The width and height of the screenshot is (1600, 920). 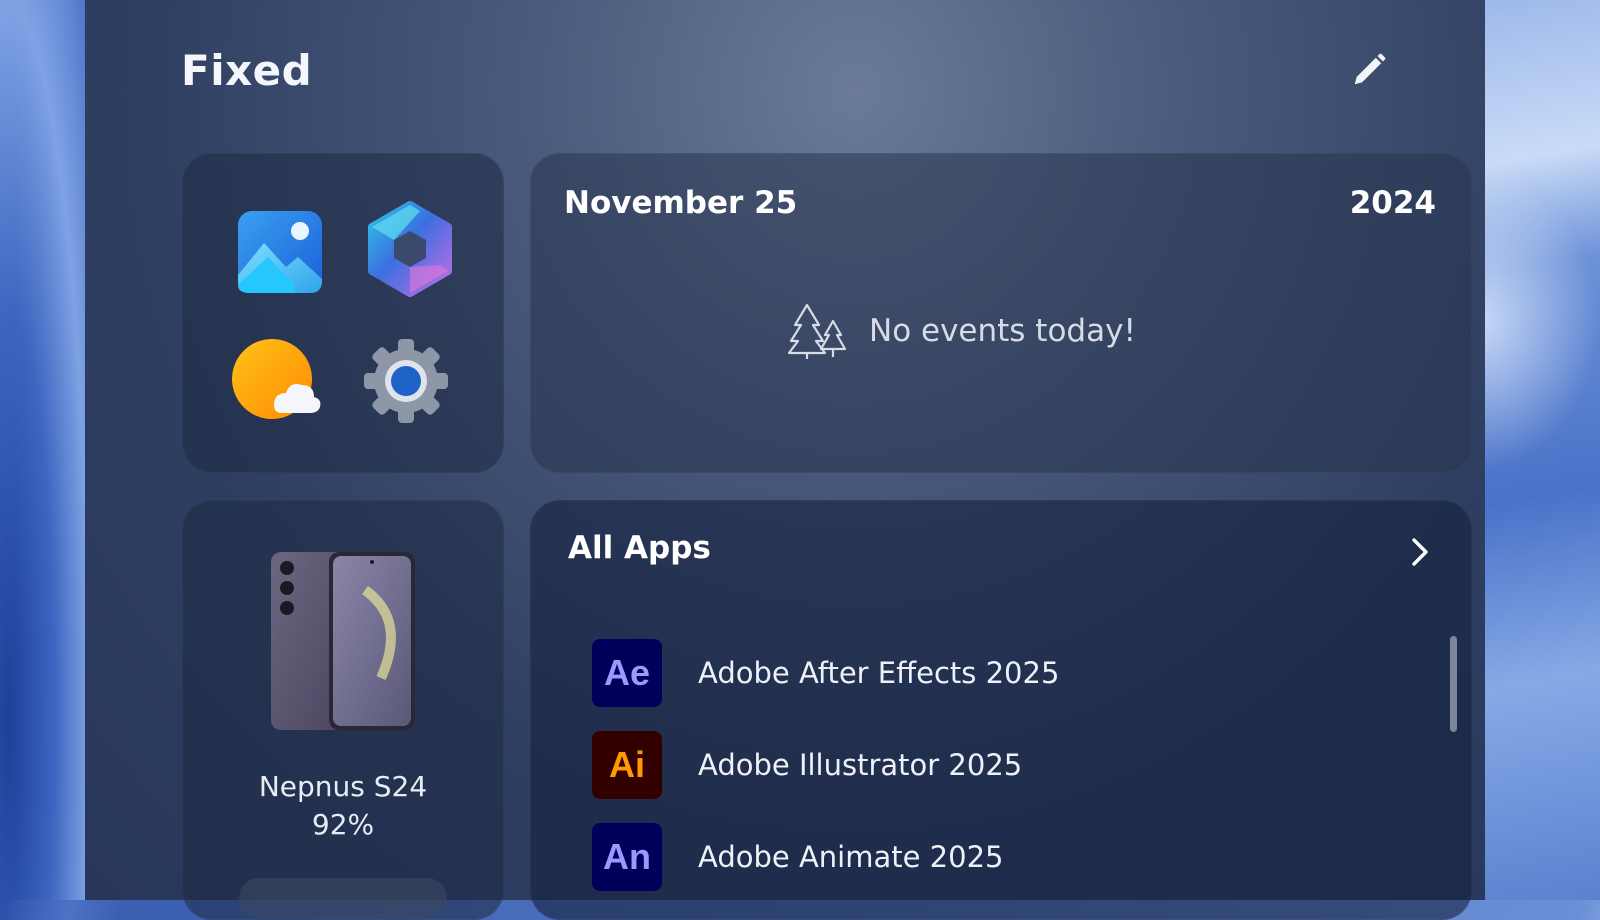 What do you see at coordinates (1420, 552) in the screenshot?
I see `chevron-right-icon` at bounding box center [1420, 552].